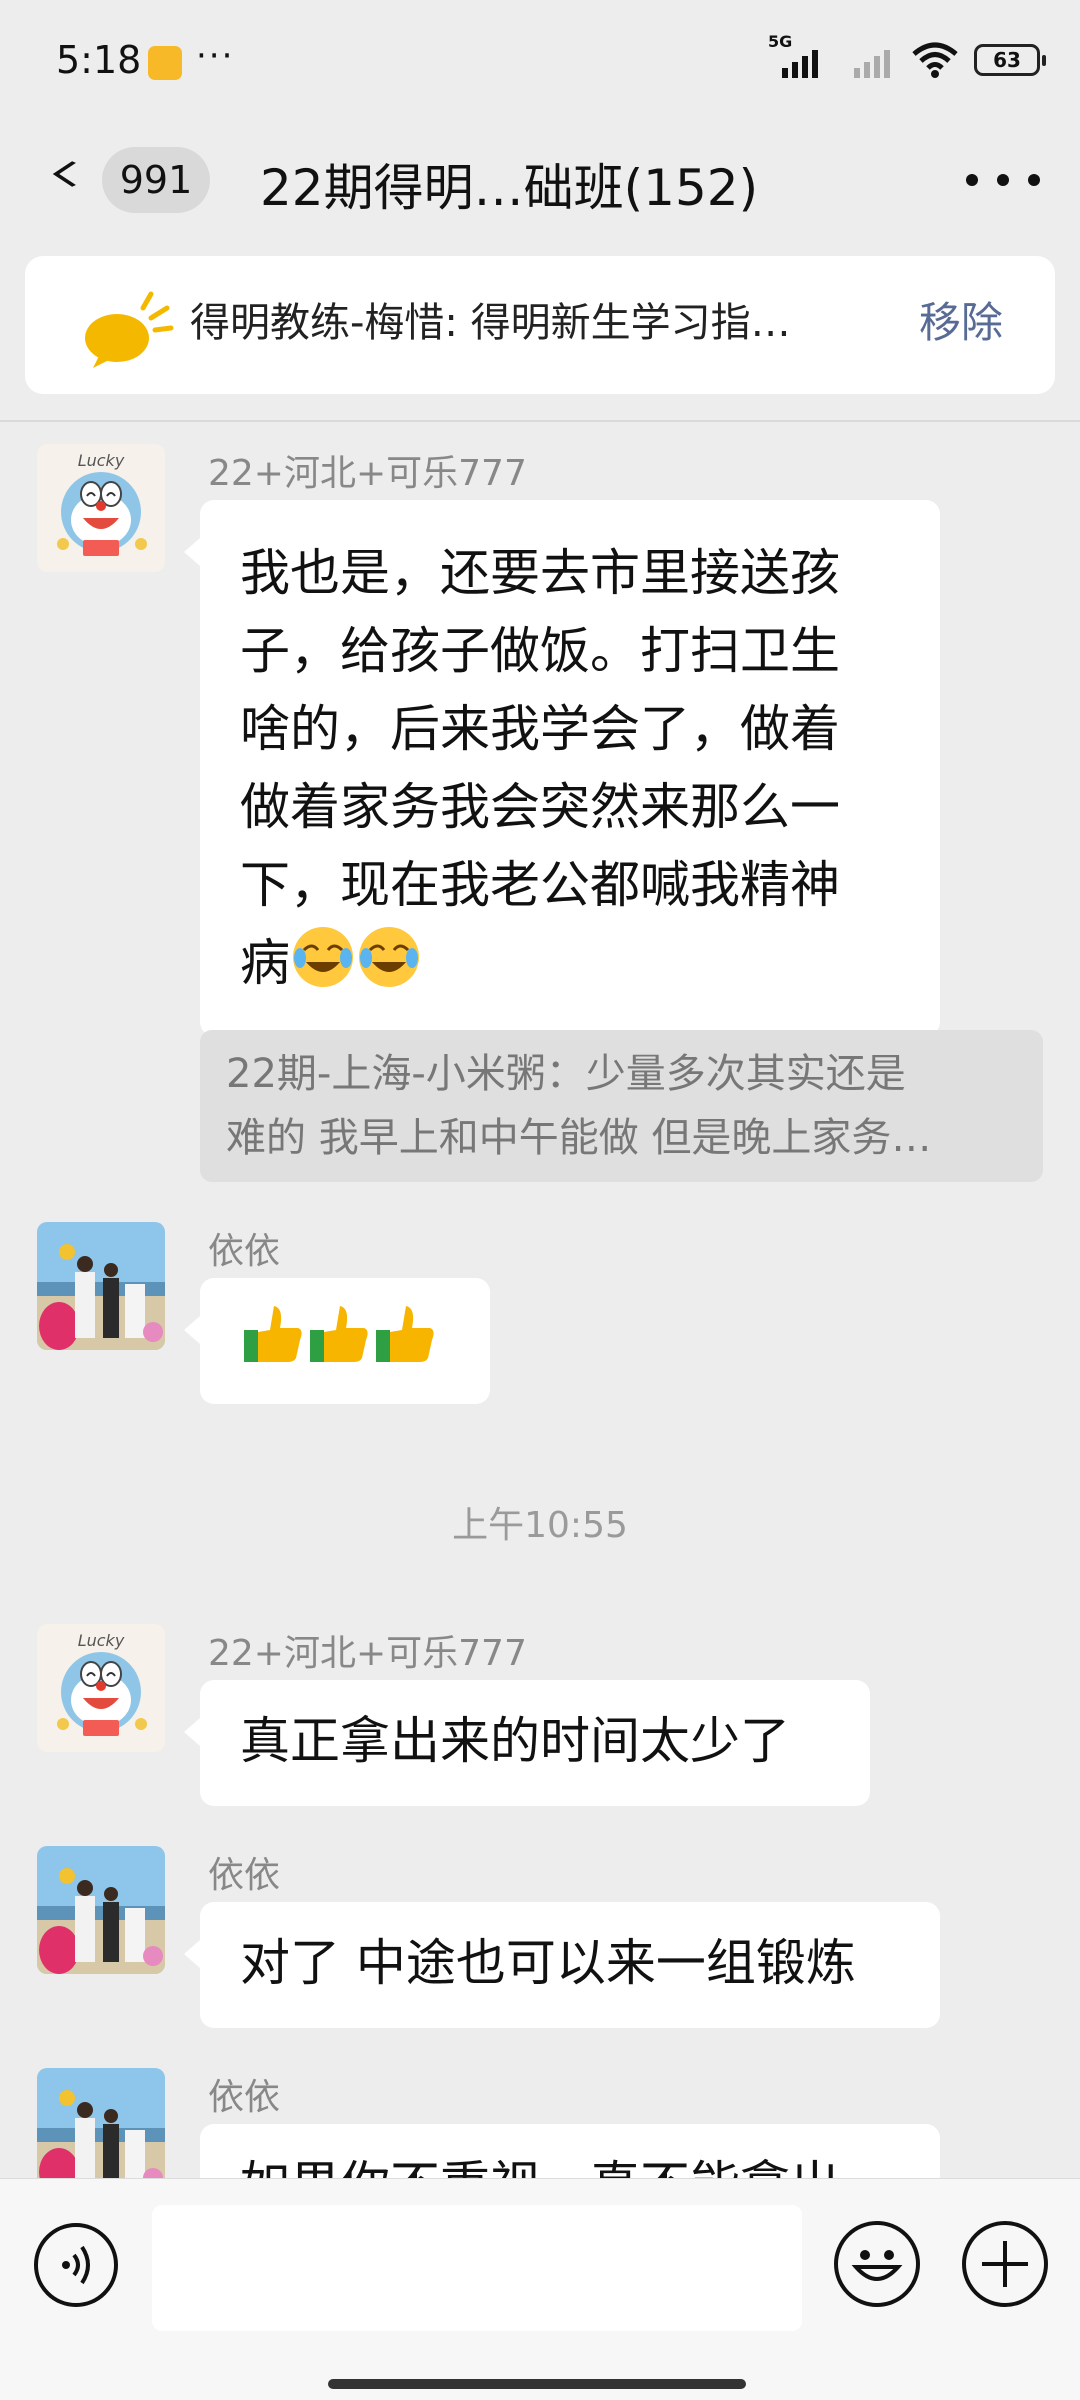 The width and height of the screenshot is (1080, 2400). I want to click on input-bar, so click(540, 2289).